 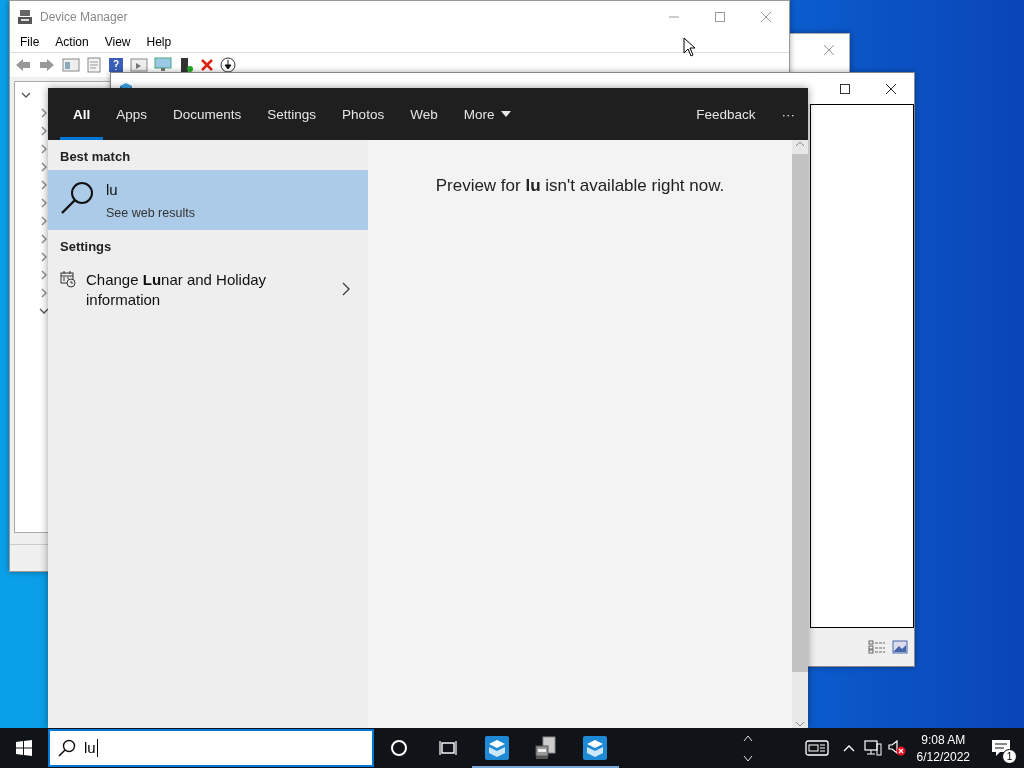 I want to click on collapse-chevron-icon, so click(x=26, y=95).